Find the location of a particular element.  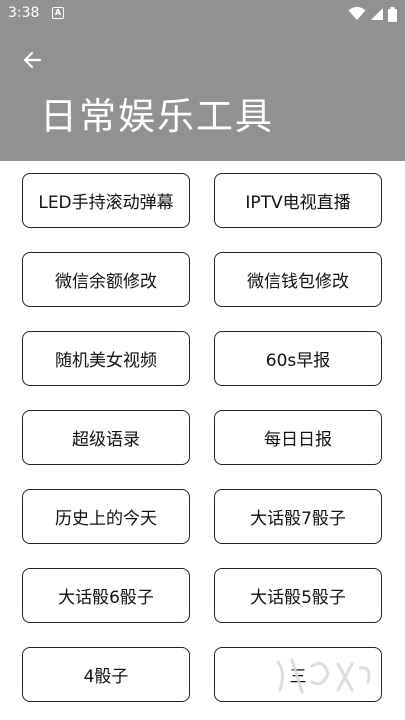

status-icons is located at coordinates (372, 14).